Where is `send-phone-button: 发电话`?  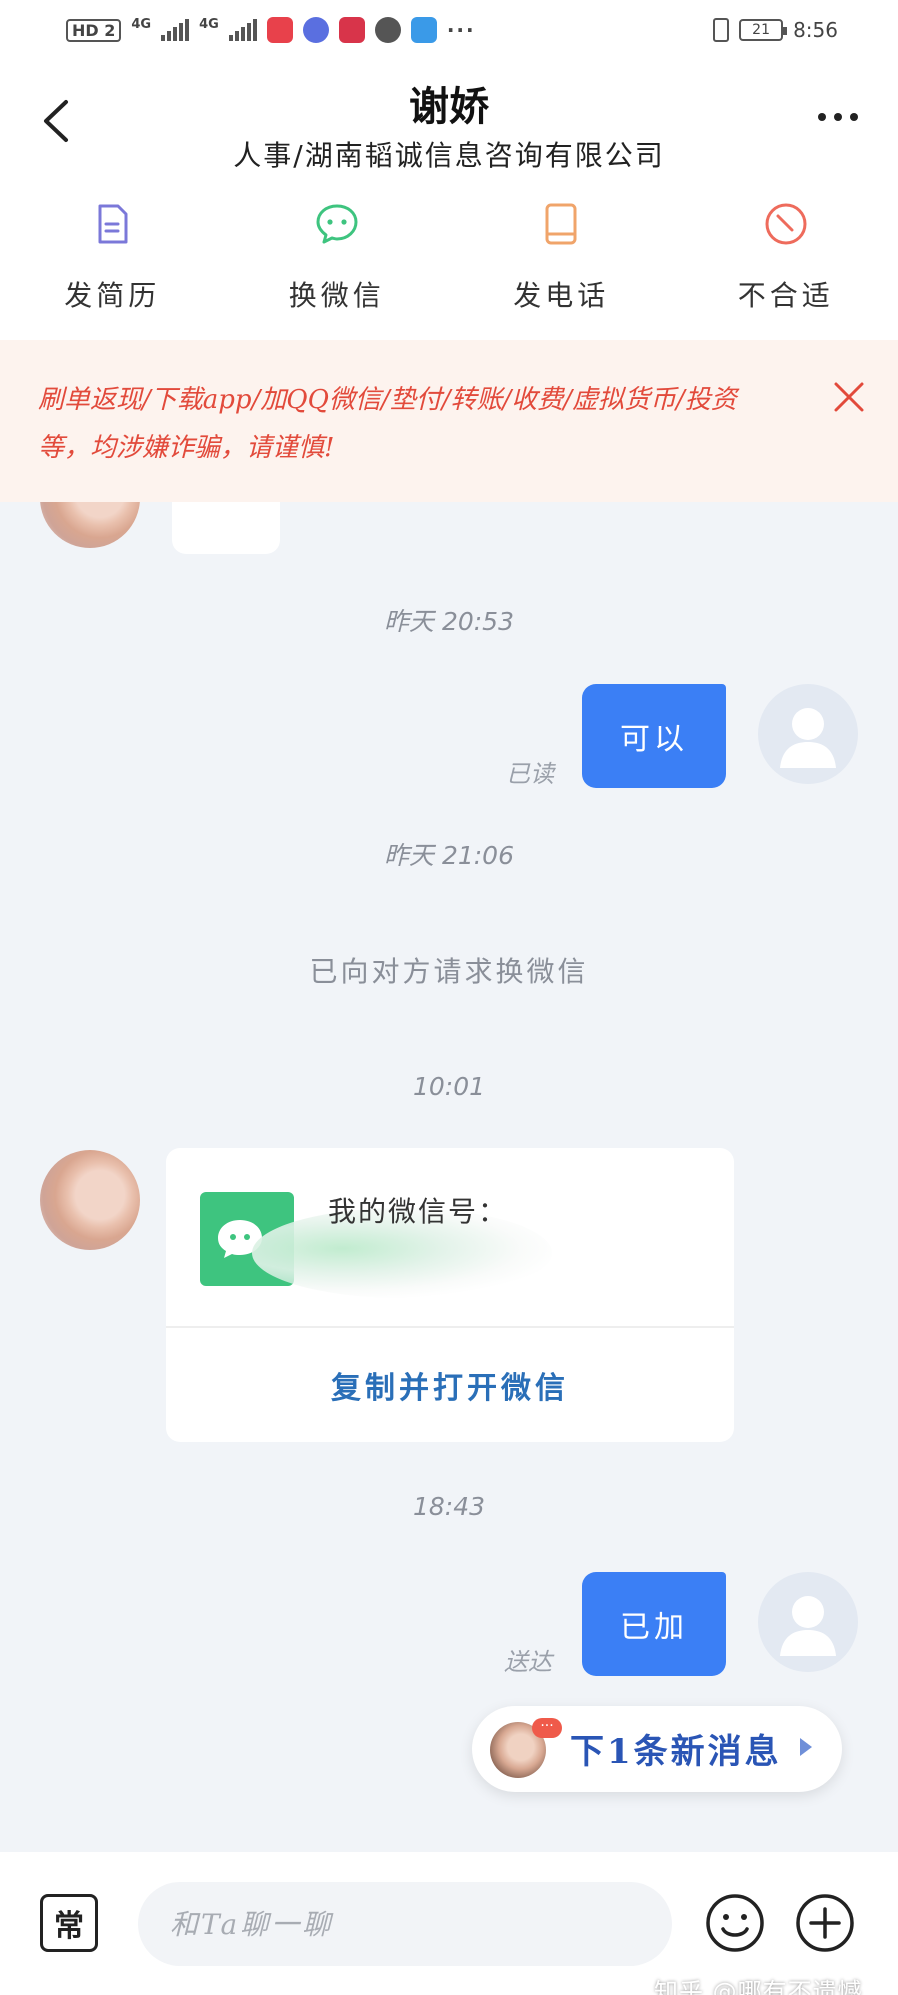 send-phone-button: 发电话 is located at coordinates (561, 260).